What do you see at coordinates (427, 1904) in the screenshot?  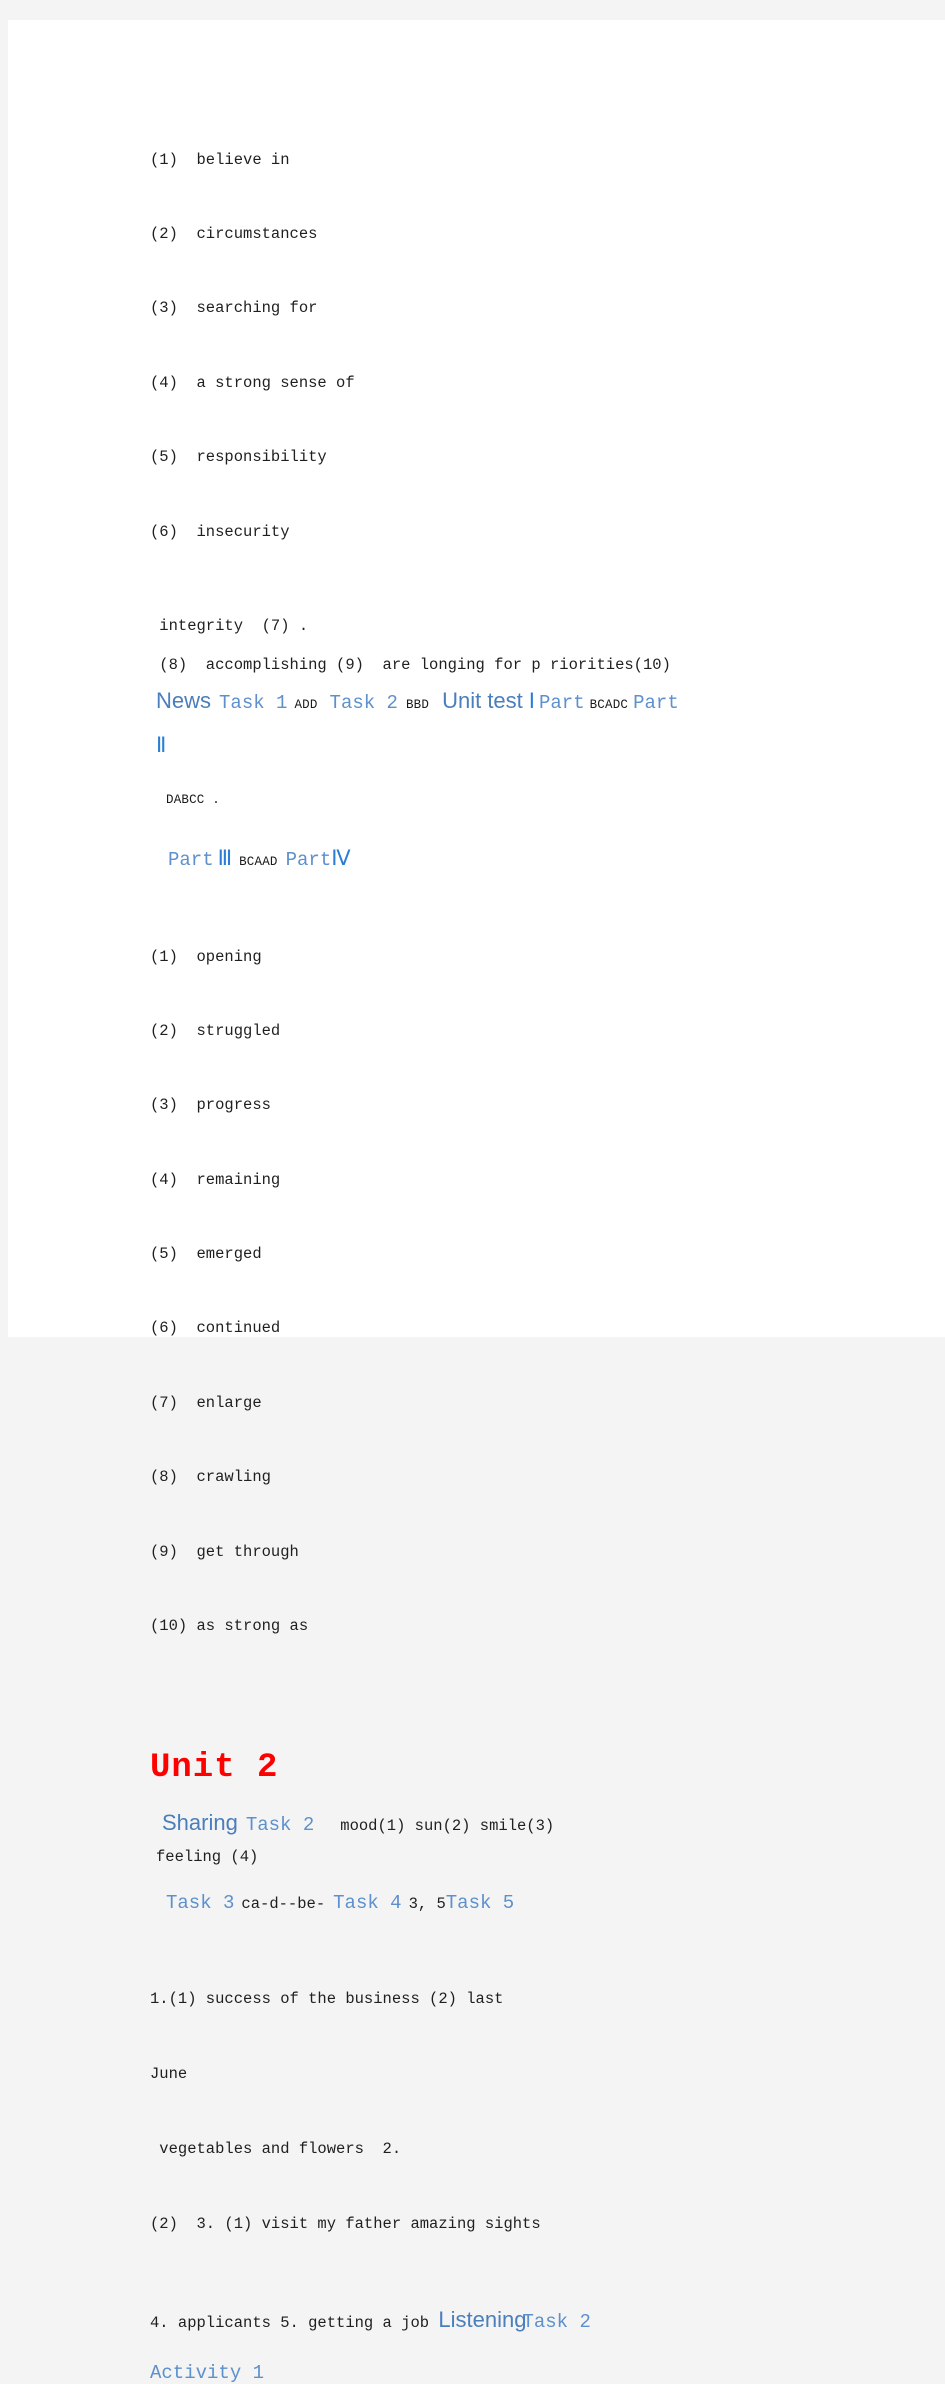 I see `task-4-answer: 3, 5` at bounding box center [427, 1904].